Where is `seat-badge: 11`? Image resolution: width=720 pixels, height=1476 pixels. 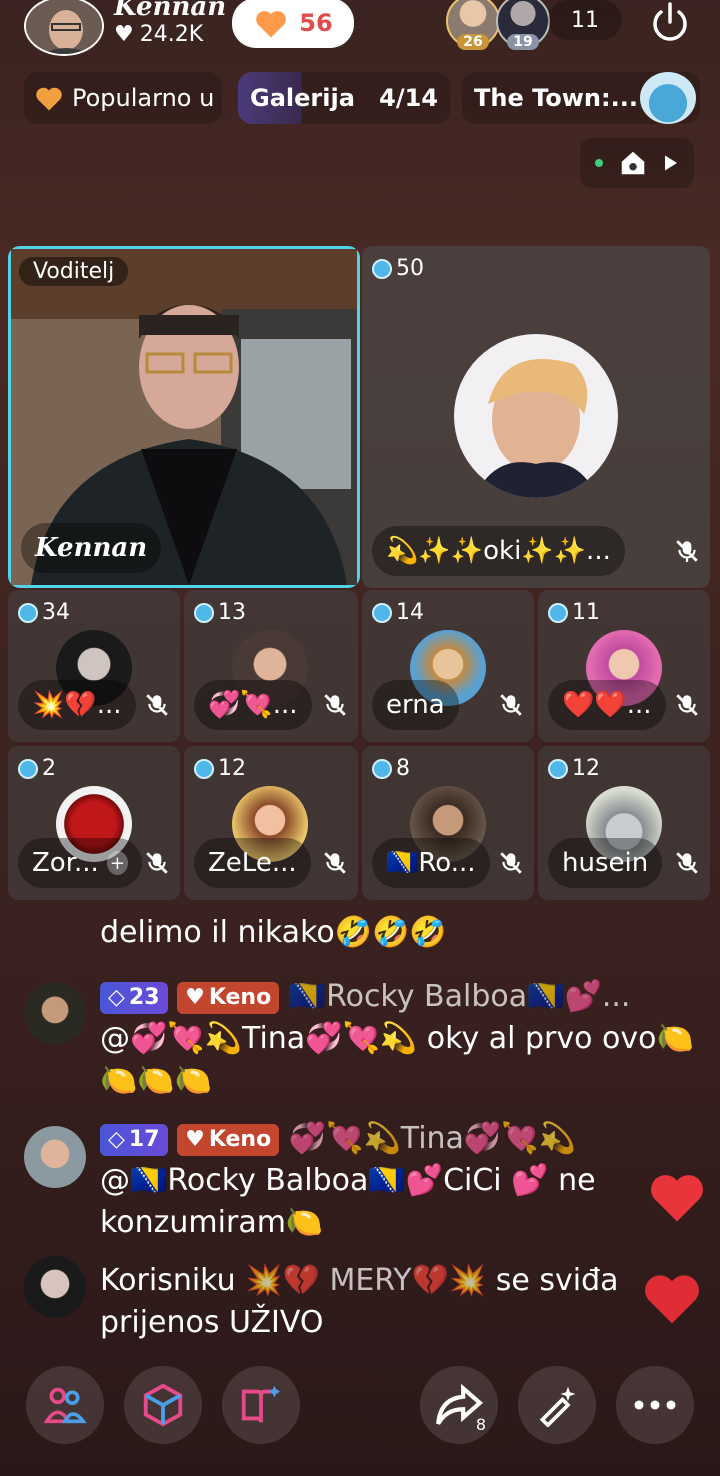
seat-badge: 11 is located at coordinates (574, 612).